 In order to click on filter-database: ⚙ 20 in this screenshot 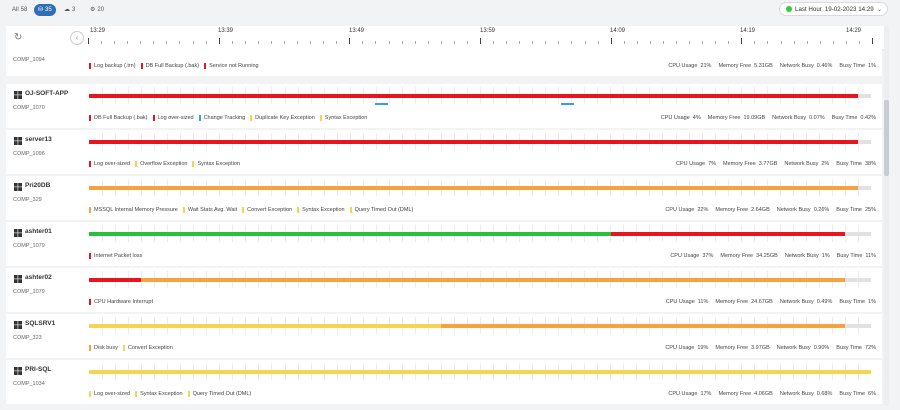, I will do `click(97, 10)`.